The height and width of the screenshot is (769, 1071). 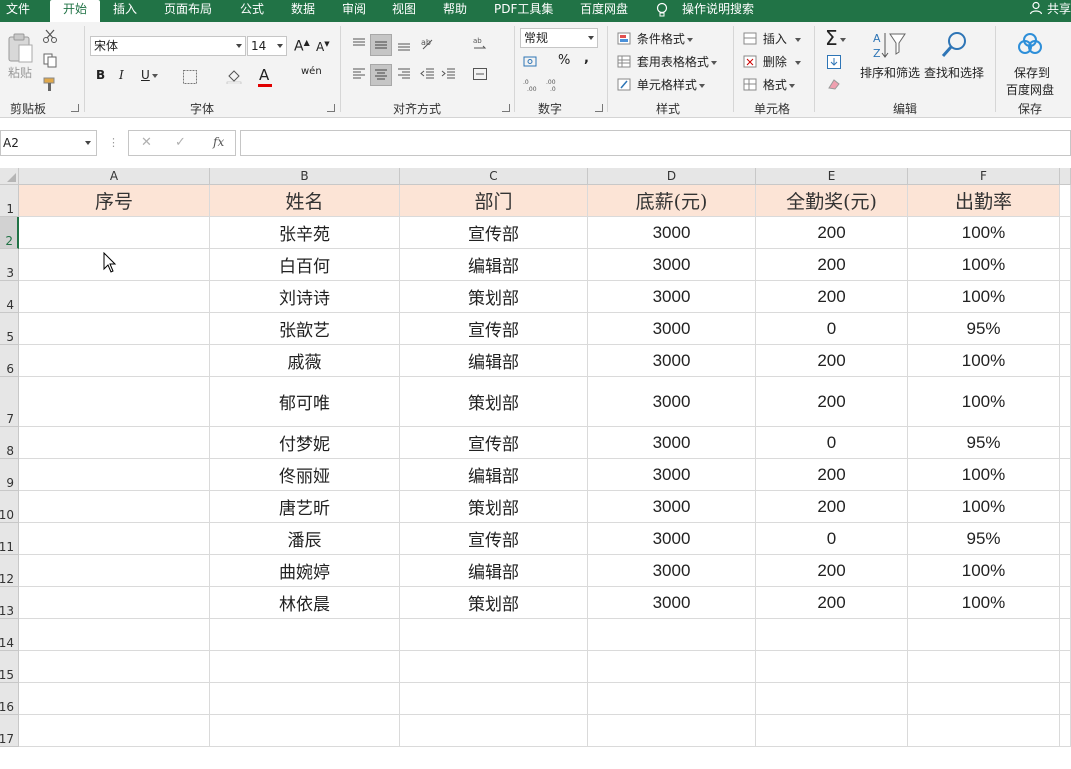 I want to click on row-header-6: 6, so click(x=9, y=361).